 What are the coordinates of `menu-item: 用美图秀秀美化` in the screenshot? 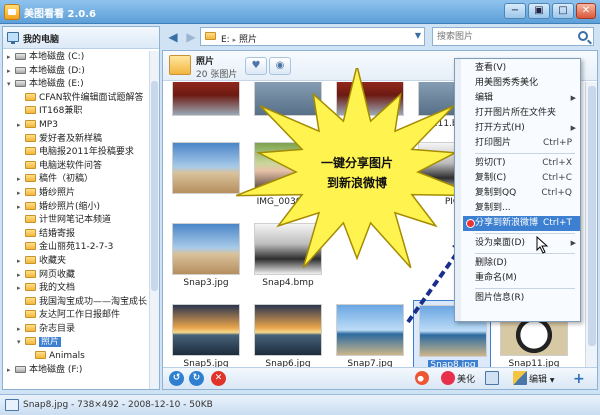 It's located at (521, 83).